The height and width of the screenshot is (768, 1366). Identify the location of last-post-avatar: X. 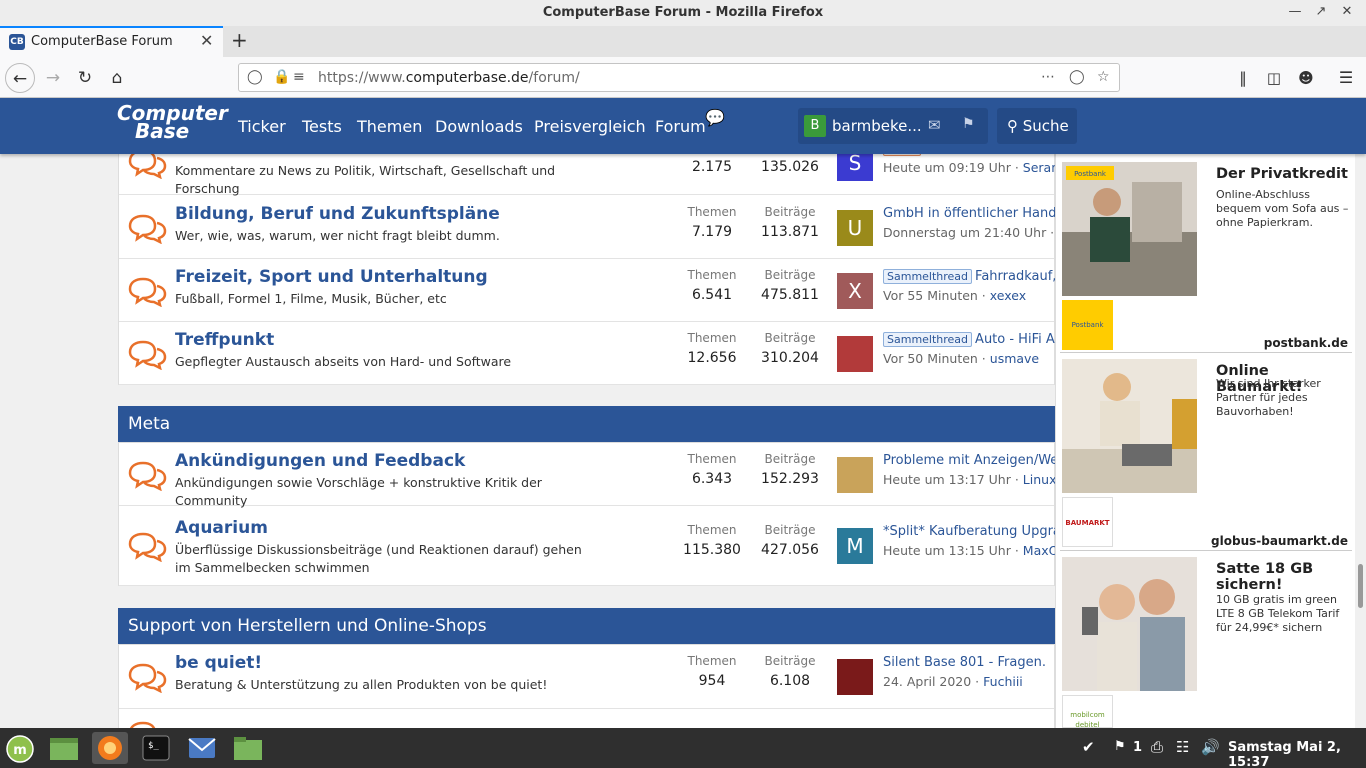
(855, 291).